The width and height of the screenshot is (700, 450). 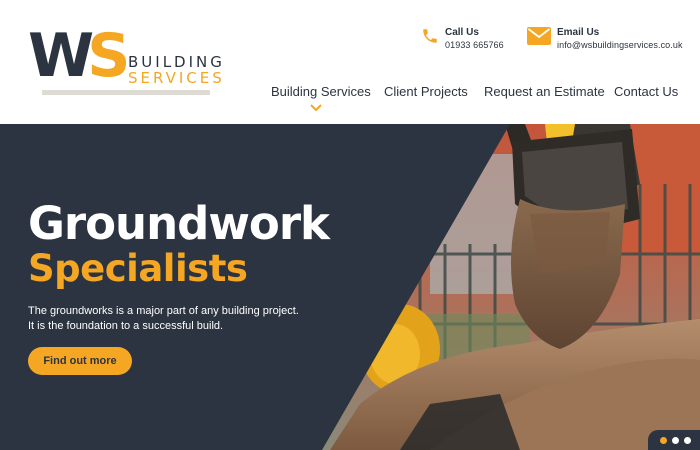 What do you see at coordinates (108, 56) in the screenshot?
I see `logo-mark-s: S` at bounding box center [108, 56].